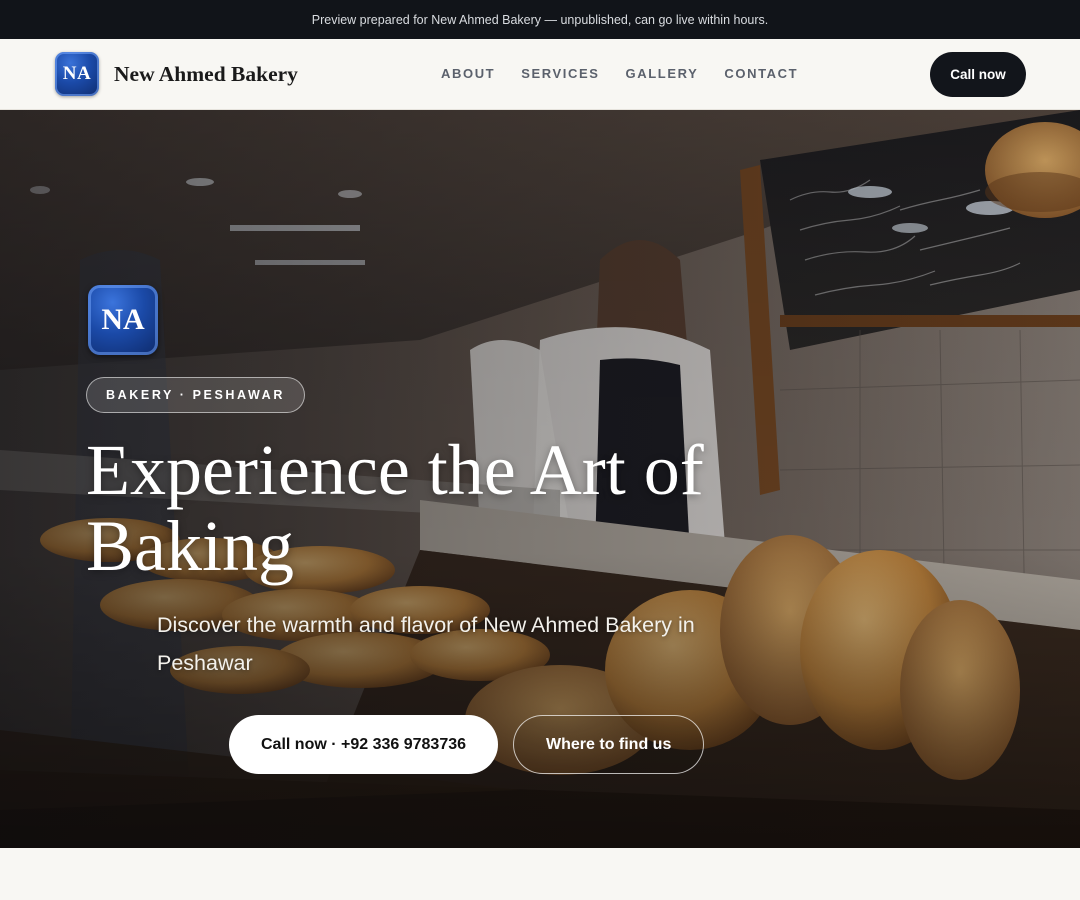 The width and height of the screenshot is (1080, 900). What do you see at coordinates (206, 73) in the screenshot?
I see `brand-name: New Ahmed Bakery` at bounding box center [206, 73].